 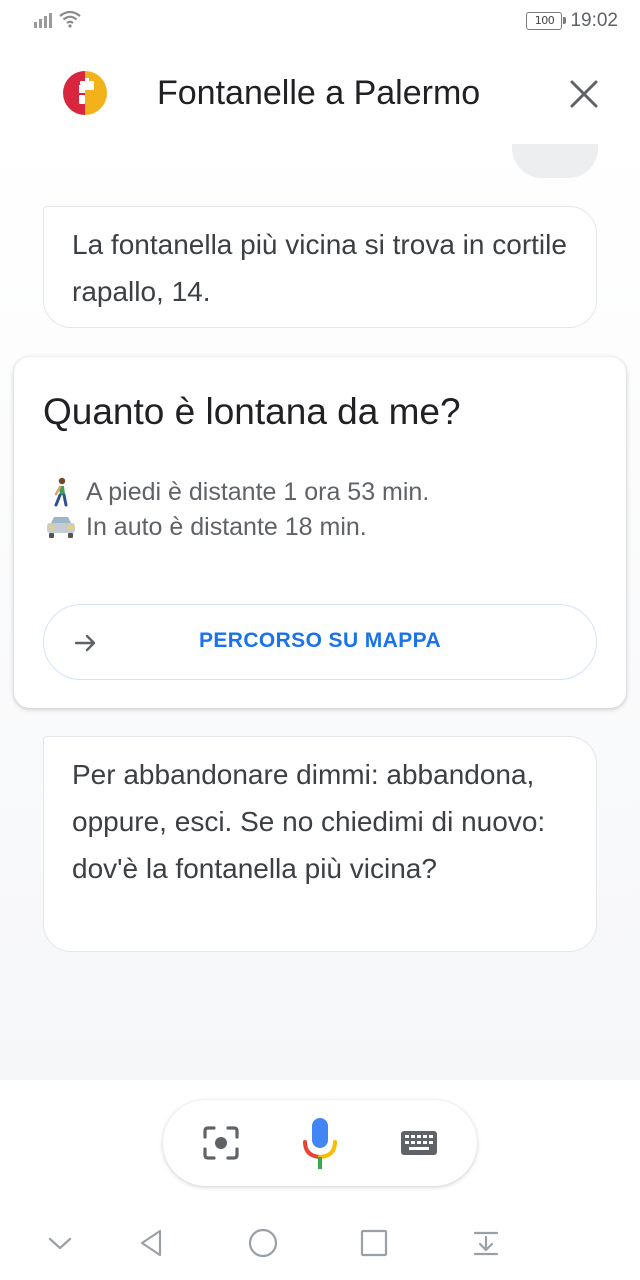 What do you see at coordinates (43, 19) in the screenshot?
I see `signal-icon` at bounding box center [43, 19].